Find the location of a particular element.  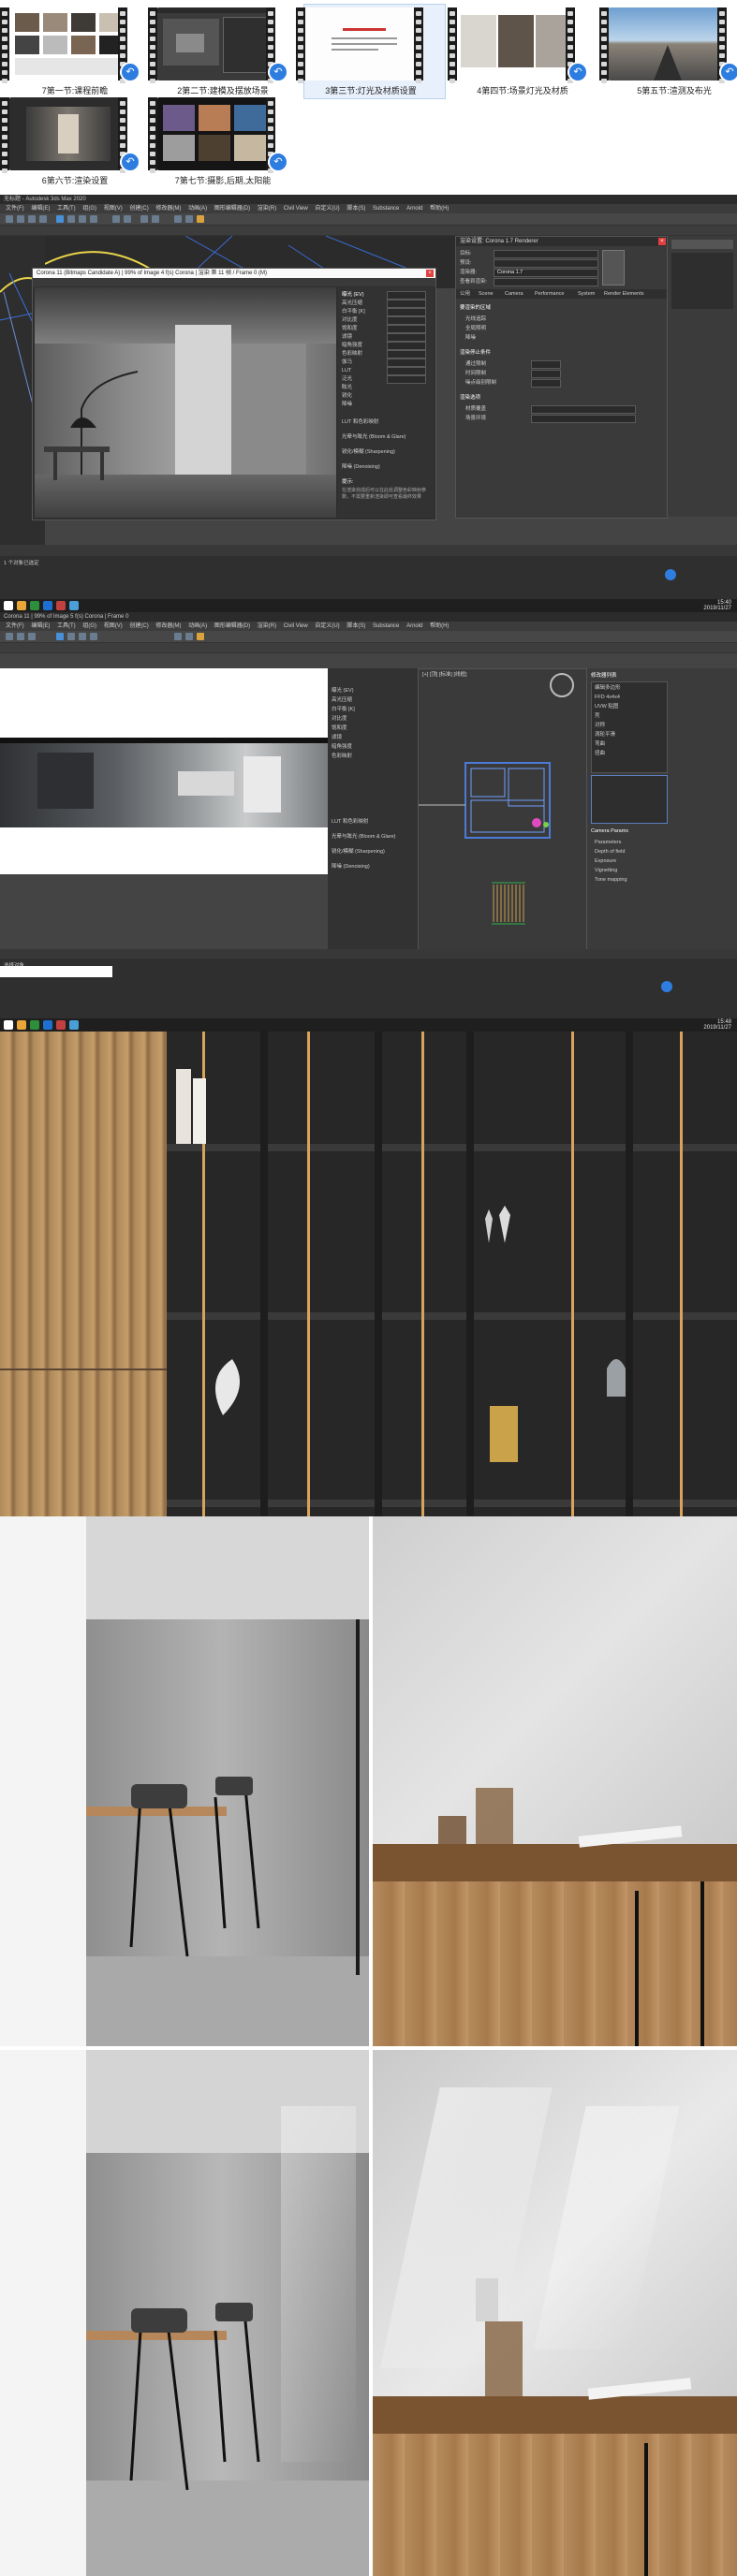

section-header: LUT 和色彩映射 is located at coordinates (360, 422).